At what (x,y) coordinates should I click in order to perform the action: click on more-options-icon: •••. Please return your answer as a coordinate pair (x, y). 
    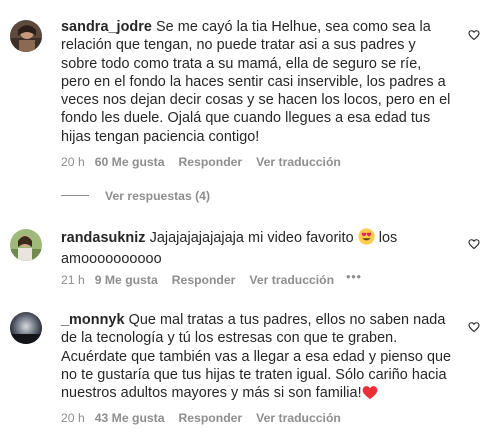
    Looking at the image, I should click on (354, 277).